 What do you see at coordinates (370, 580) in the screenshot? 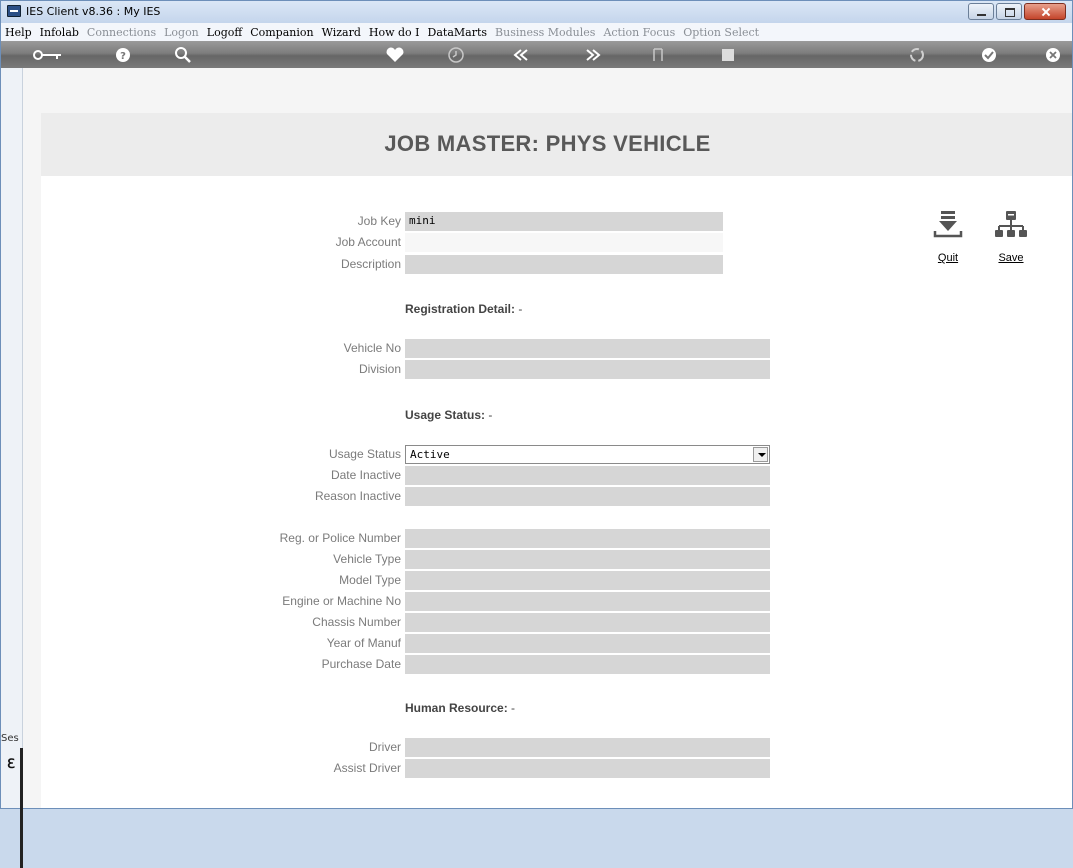
I see `model-type-label: Model Type` at bounding box center [370, 580].